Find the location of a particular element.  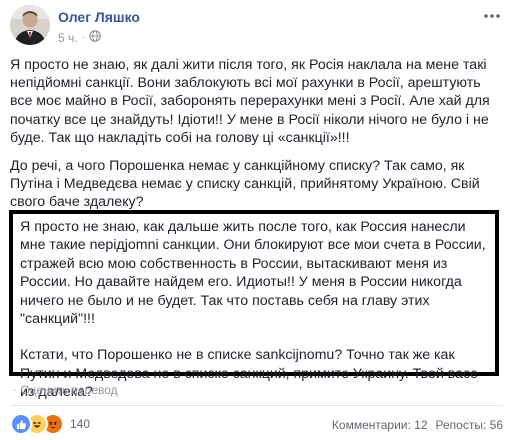

post-meta: 5 ч. · is located at coordinates (79, 37).